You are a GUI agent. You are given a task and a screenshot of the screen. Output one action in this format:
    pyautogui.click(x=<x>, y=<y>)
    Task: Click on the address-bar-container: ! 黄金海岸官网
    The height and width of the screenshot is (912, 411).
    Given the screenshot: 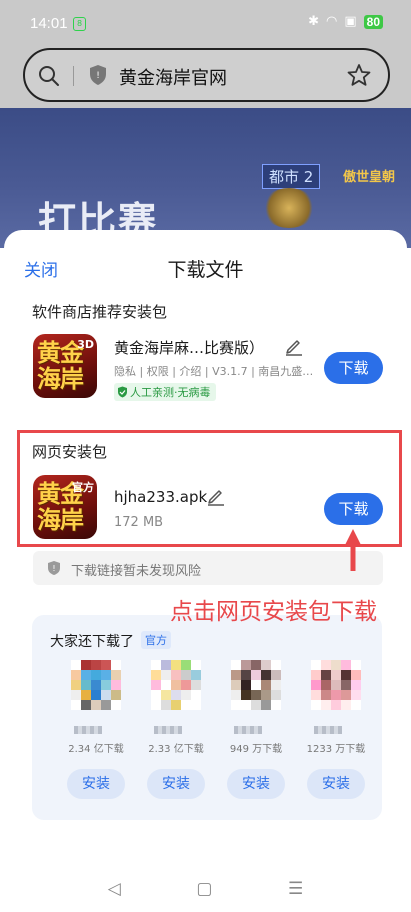 What is the action you would take?
    pyautogui.click(x=205, y=76)
    